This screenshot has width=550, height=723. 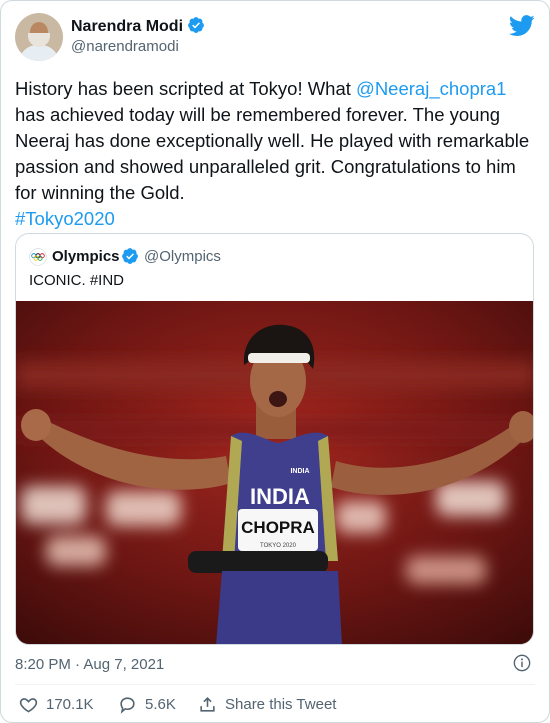 I want to click on hashtag-link: #Tokyo2020, so click(x=65, y=218).